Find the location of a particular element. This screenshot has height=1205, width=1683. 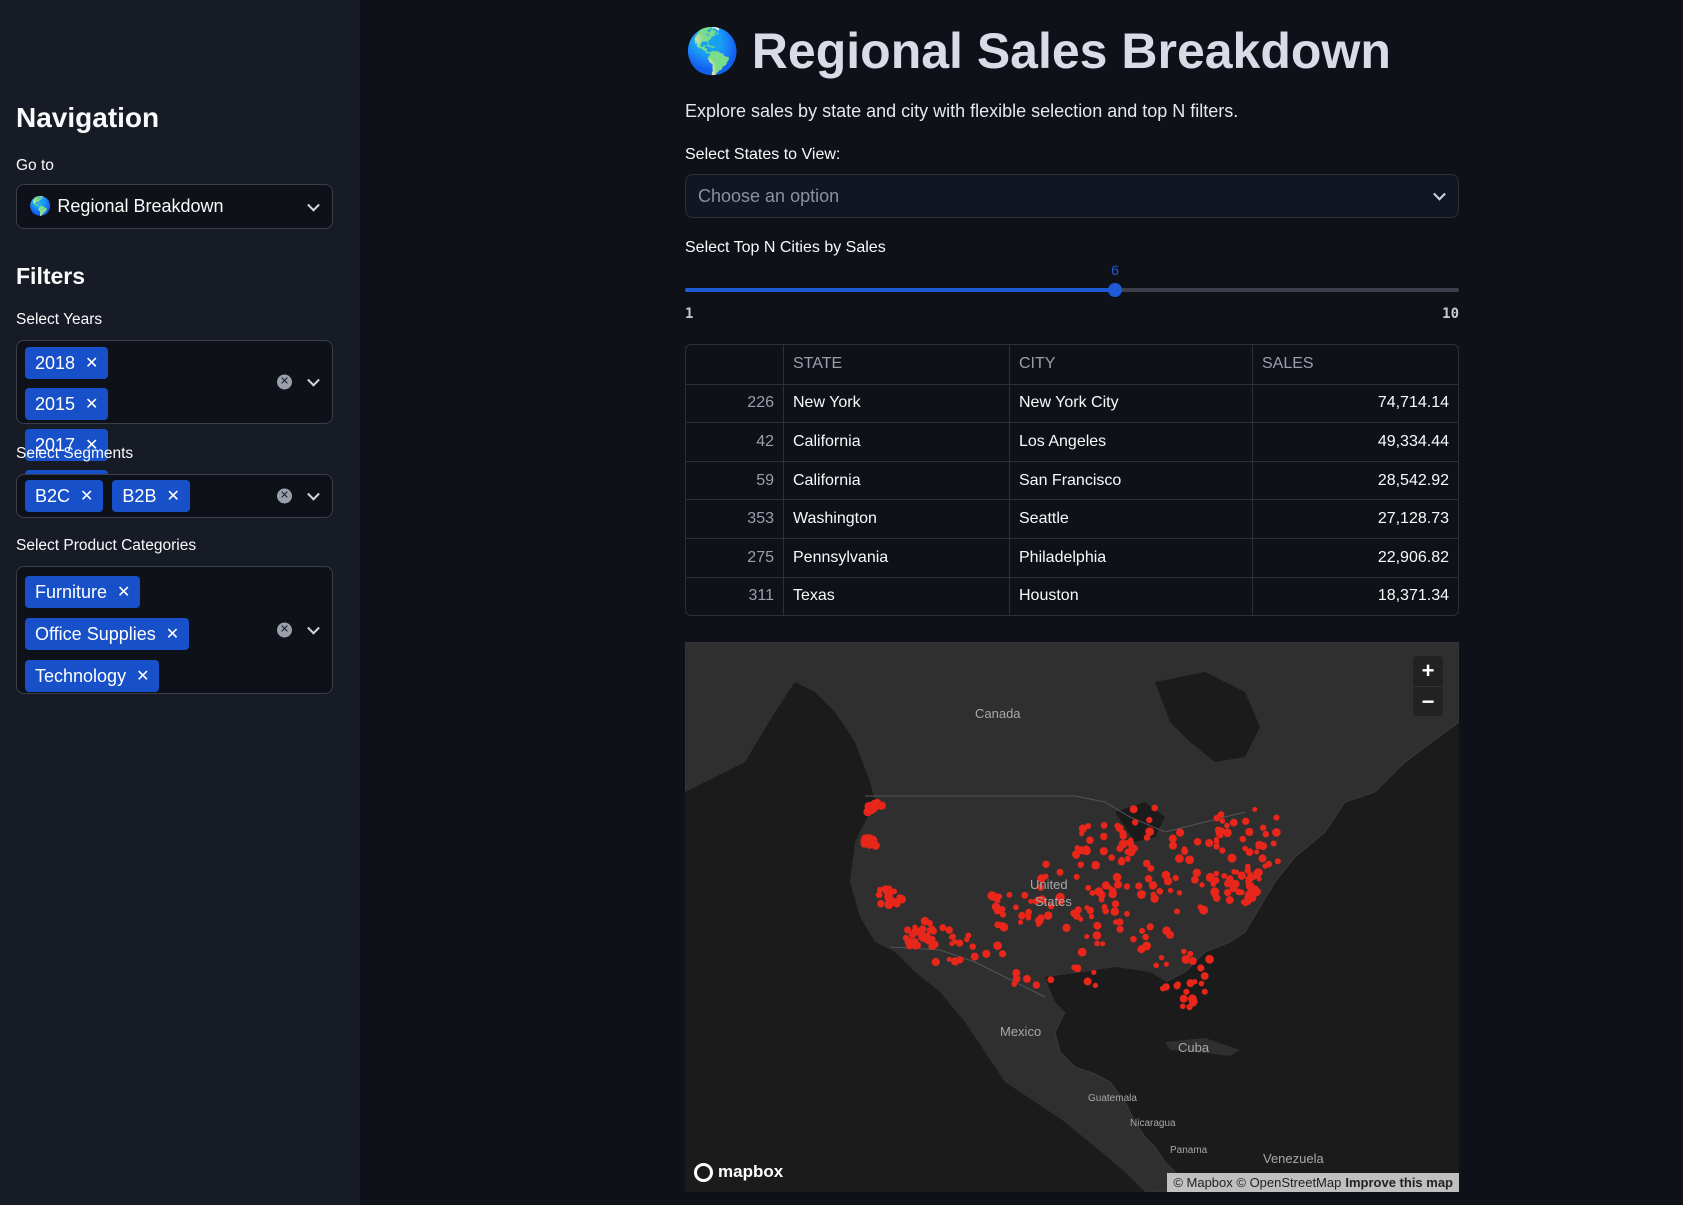

column-header: STATE is located at coordinates (896, 364).